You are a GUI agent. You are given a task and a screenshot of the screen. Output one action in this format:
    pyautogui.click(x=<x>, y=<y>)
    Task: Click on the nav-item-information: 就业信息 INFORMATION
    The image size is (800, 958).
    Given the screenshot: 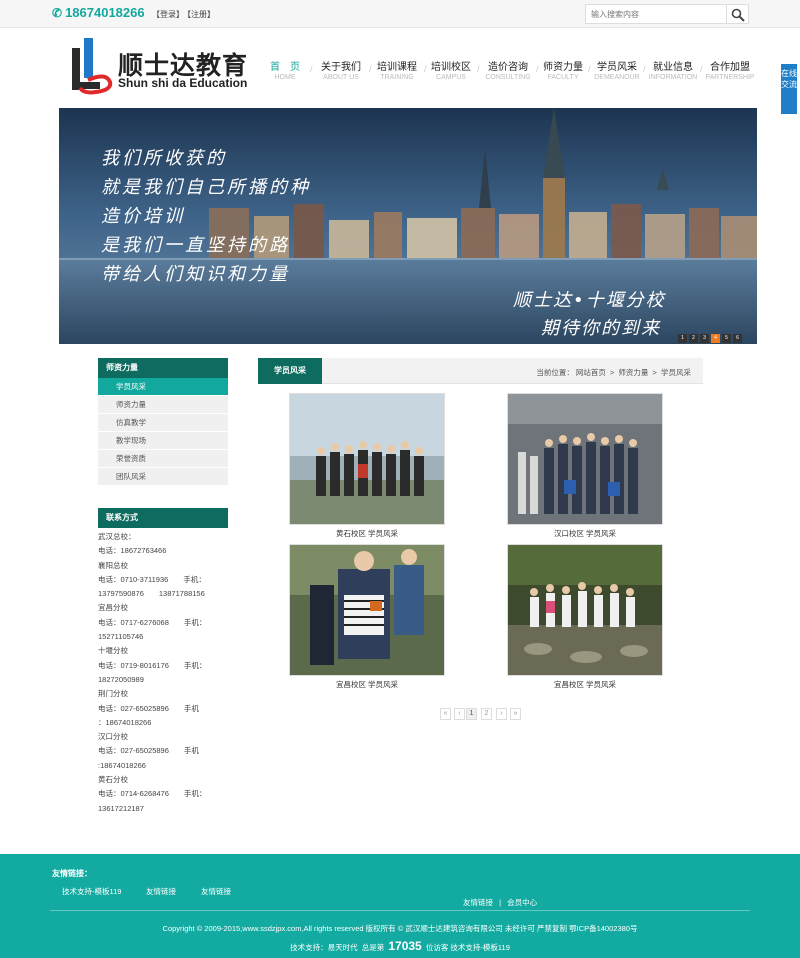 What is the action you would take?
    pyautogui.click(x=673, y=69)
    